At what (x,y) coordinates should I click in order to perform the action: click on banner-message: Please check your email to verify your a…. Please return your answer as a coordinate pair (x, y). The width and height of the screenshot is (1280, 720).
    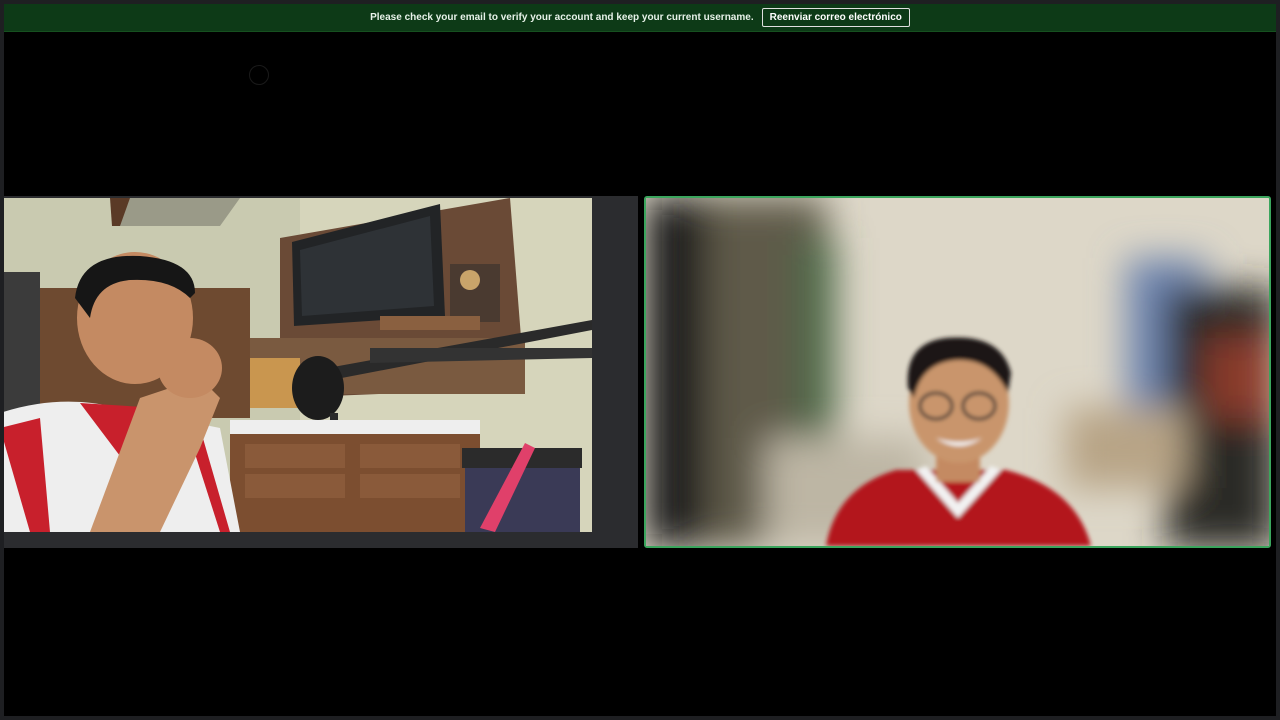
    Looking at the image, I should click on (562, 17).